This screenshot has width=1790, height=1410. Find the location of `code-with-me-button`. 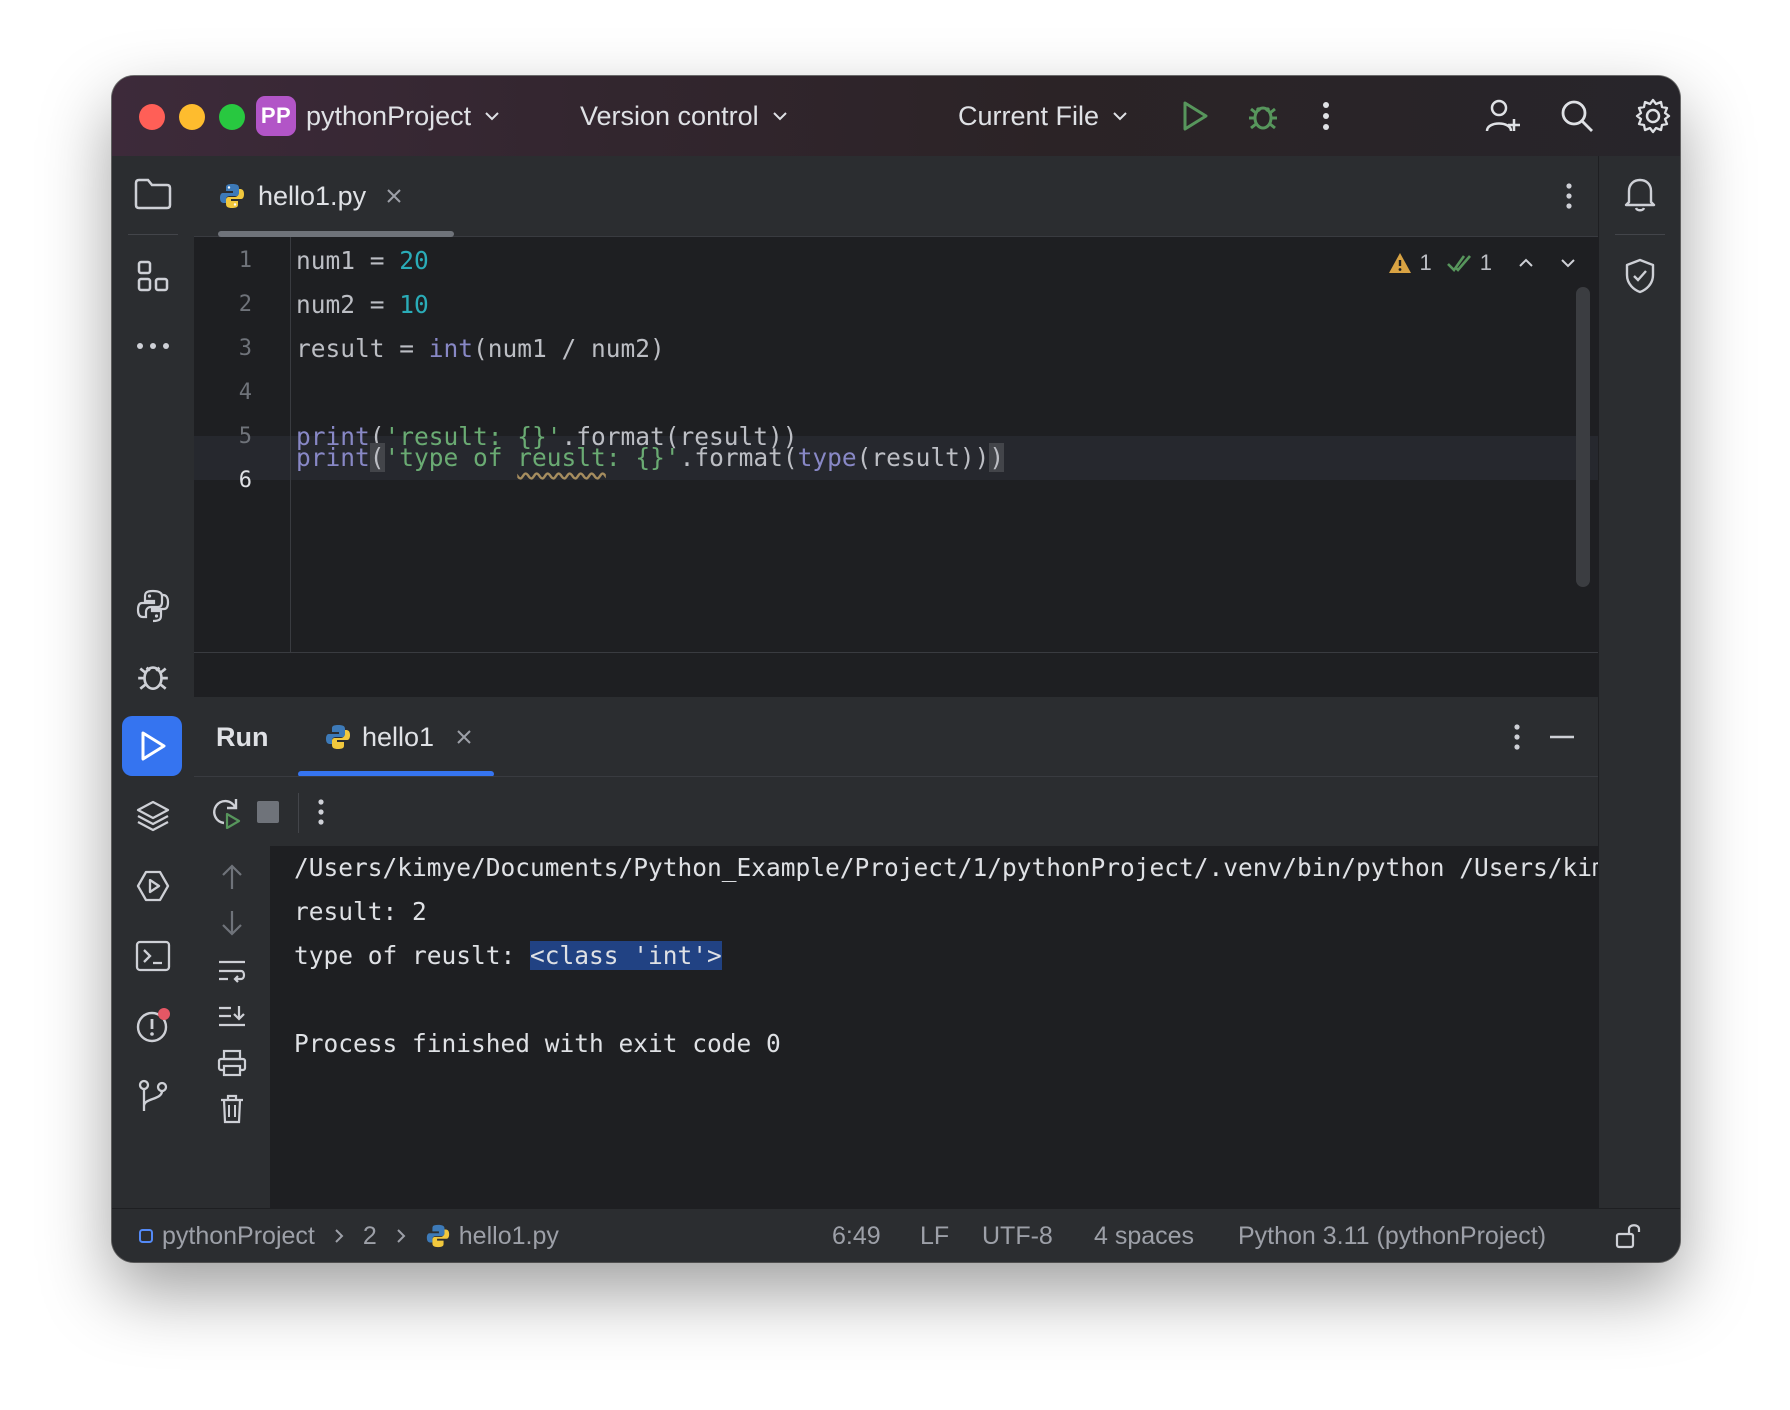

code-with-me-button is located at coordinates (1503, 116).